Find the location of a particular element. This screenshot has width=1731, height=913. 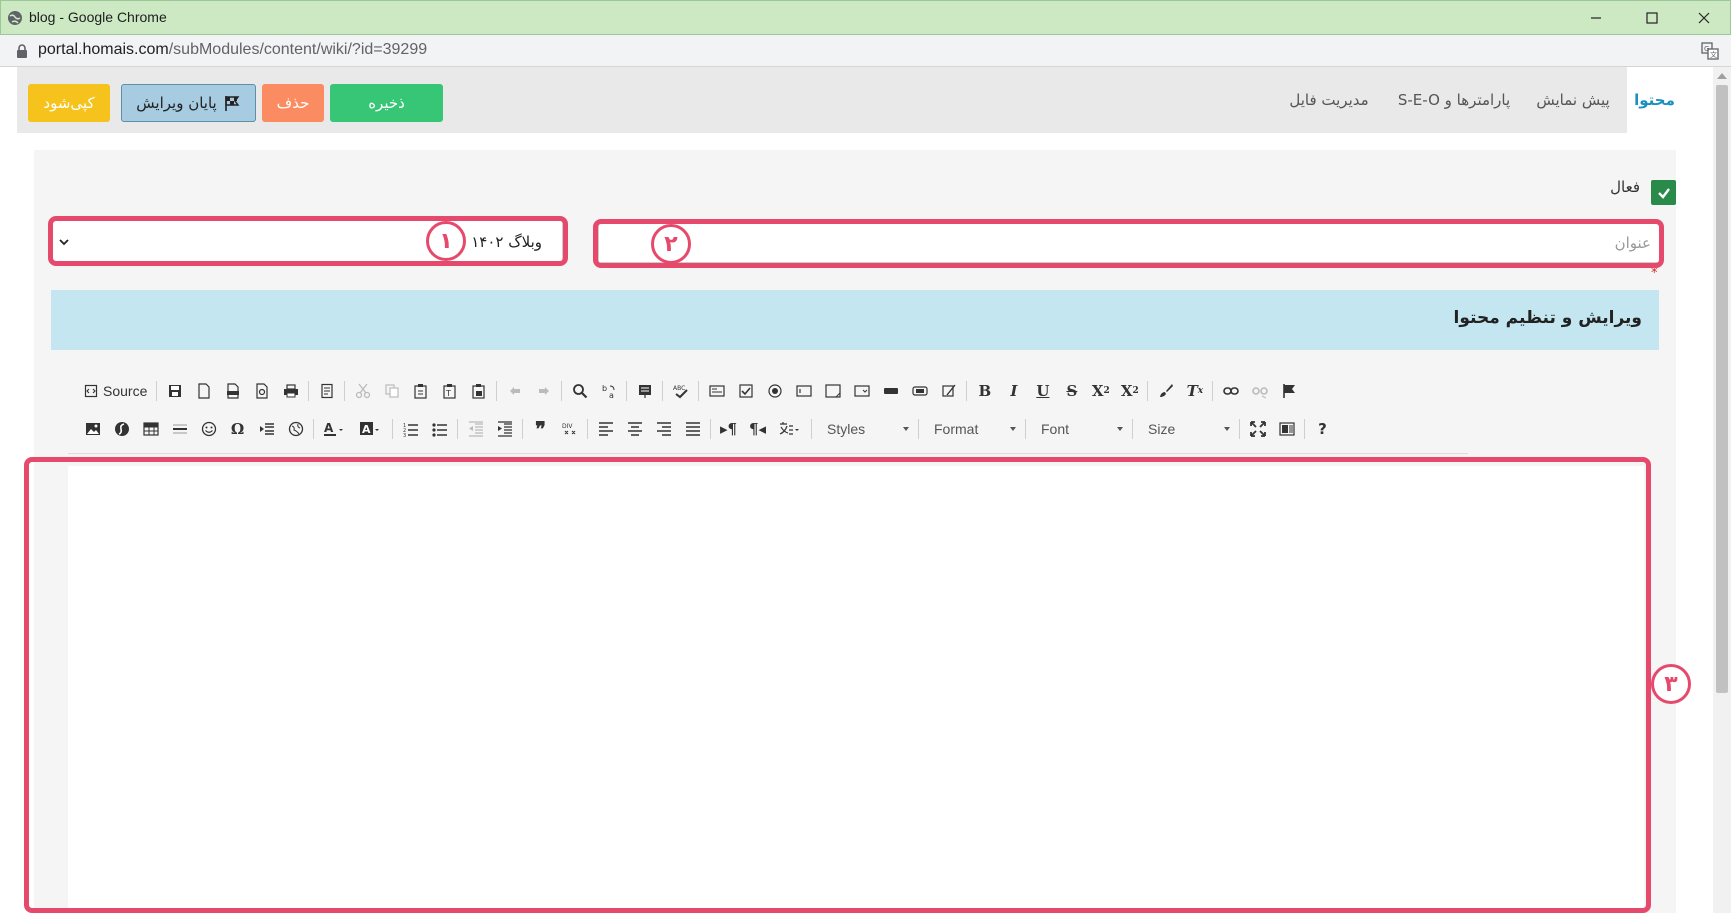

blockquote-button: ❞ is located at coordinates (540, 429).